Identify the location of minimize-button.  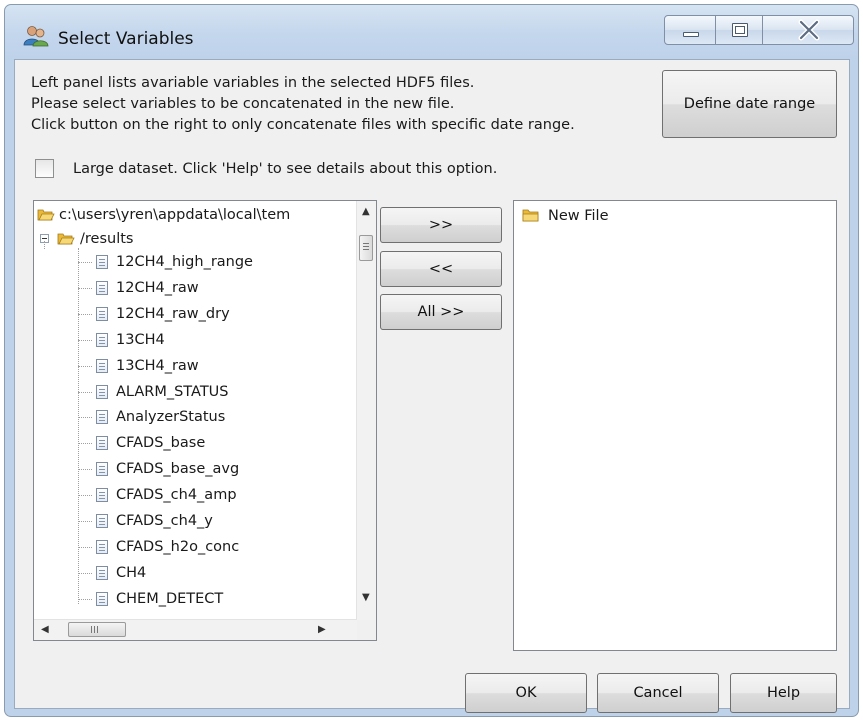
(690, 30).